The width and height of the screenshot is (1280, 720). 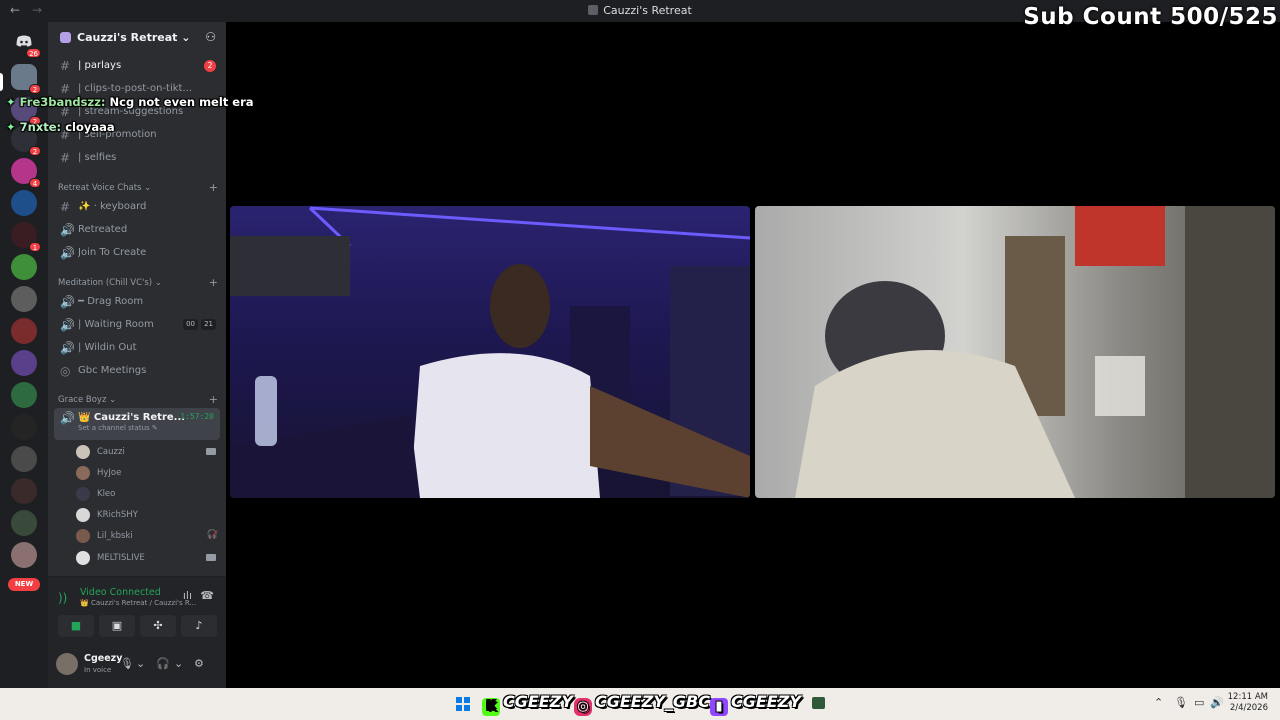 I want to click on deafened-icon: 🎧̸, so click(x=212, y=535).